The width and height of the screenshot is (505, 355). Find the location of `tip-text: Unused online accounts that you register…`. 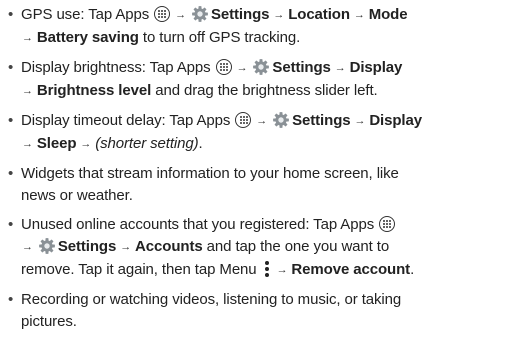

tip-text: Unused online accounts that you register… is located at coordinates (200, 224).